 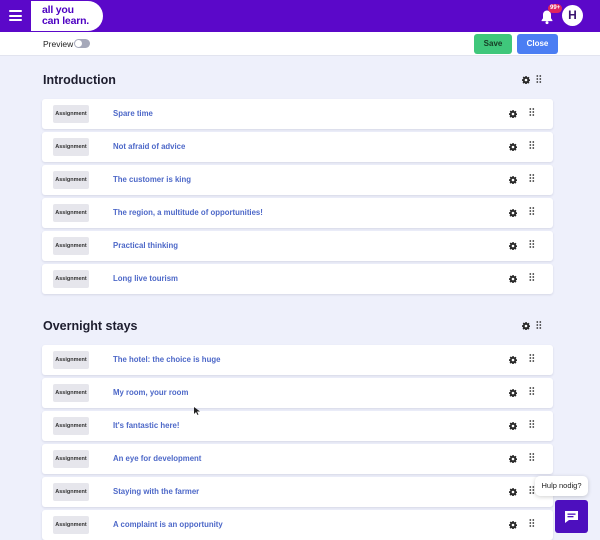 What do you see at coordinates (297, 393) in the screenshot?
I see `list-item: Assignment My room, your room` at bounding box center [297, 393].